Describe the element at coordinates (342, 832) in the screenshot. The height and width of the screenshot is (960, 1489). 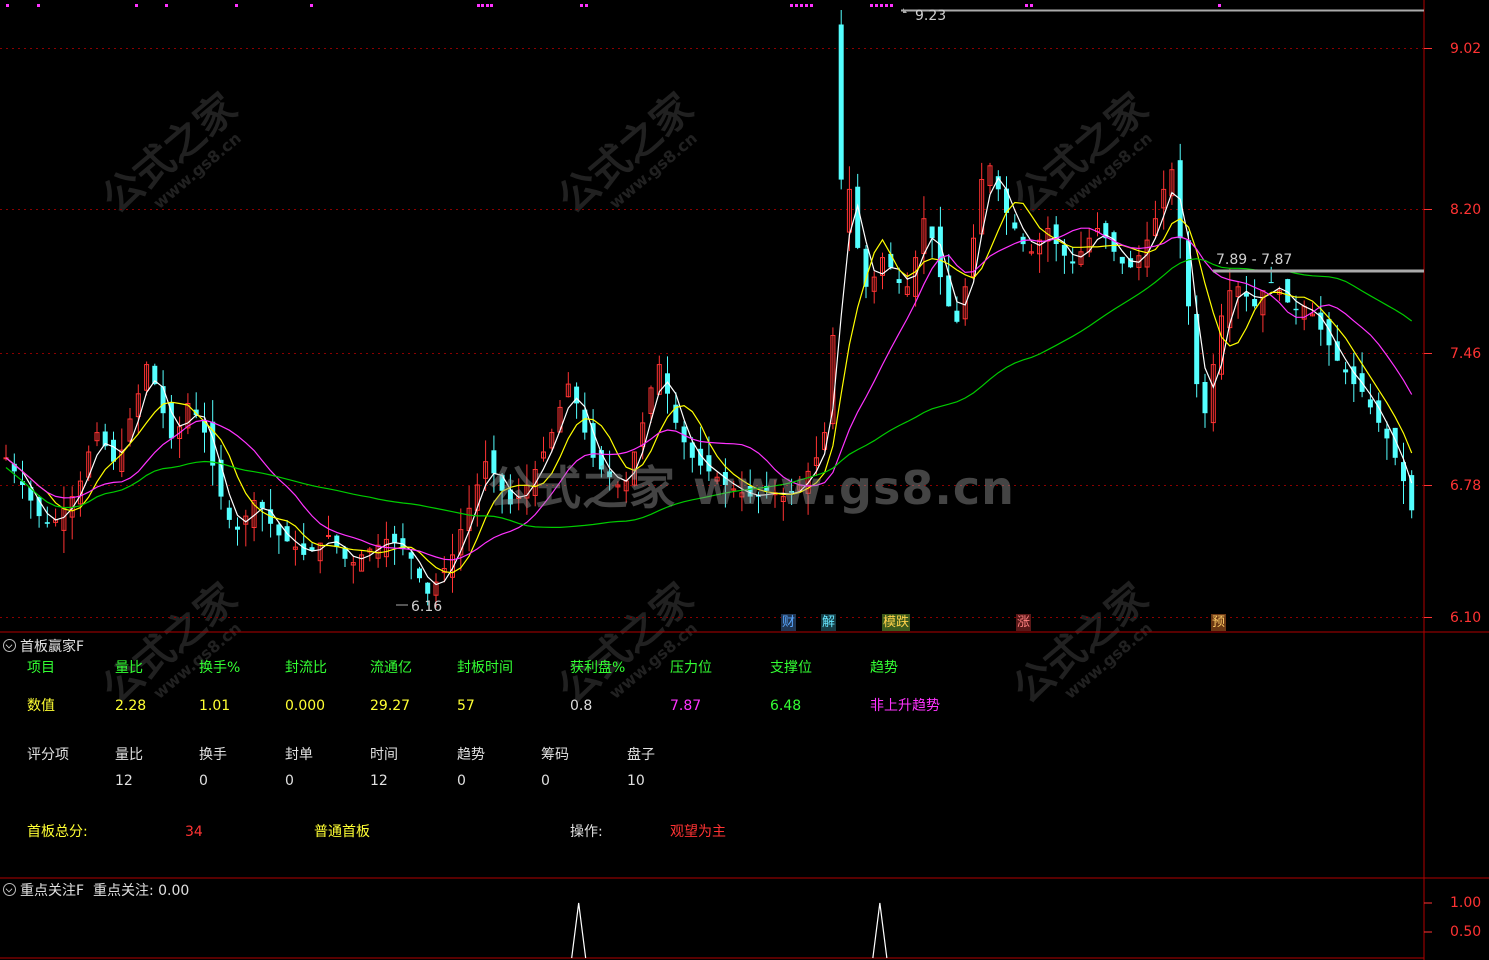
I see `board-type: 普通首板` at that location.